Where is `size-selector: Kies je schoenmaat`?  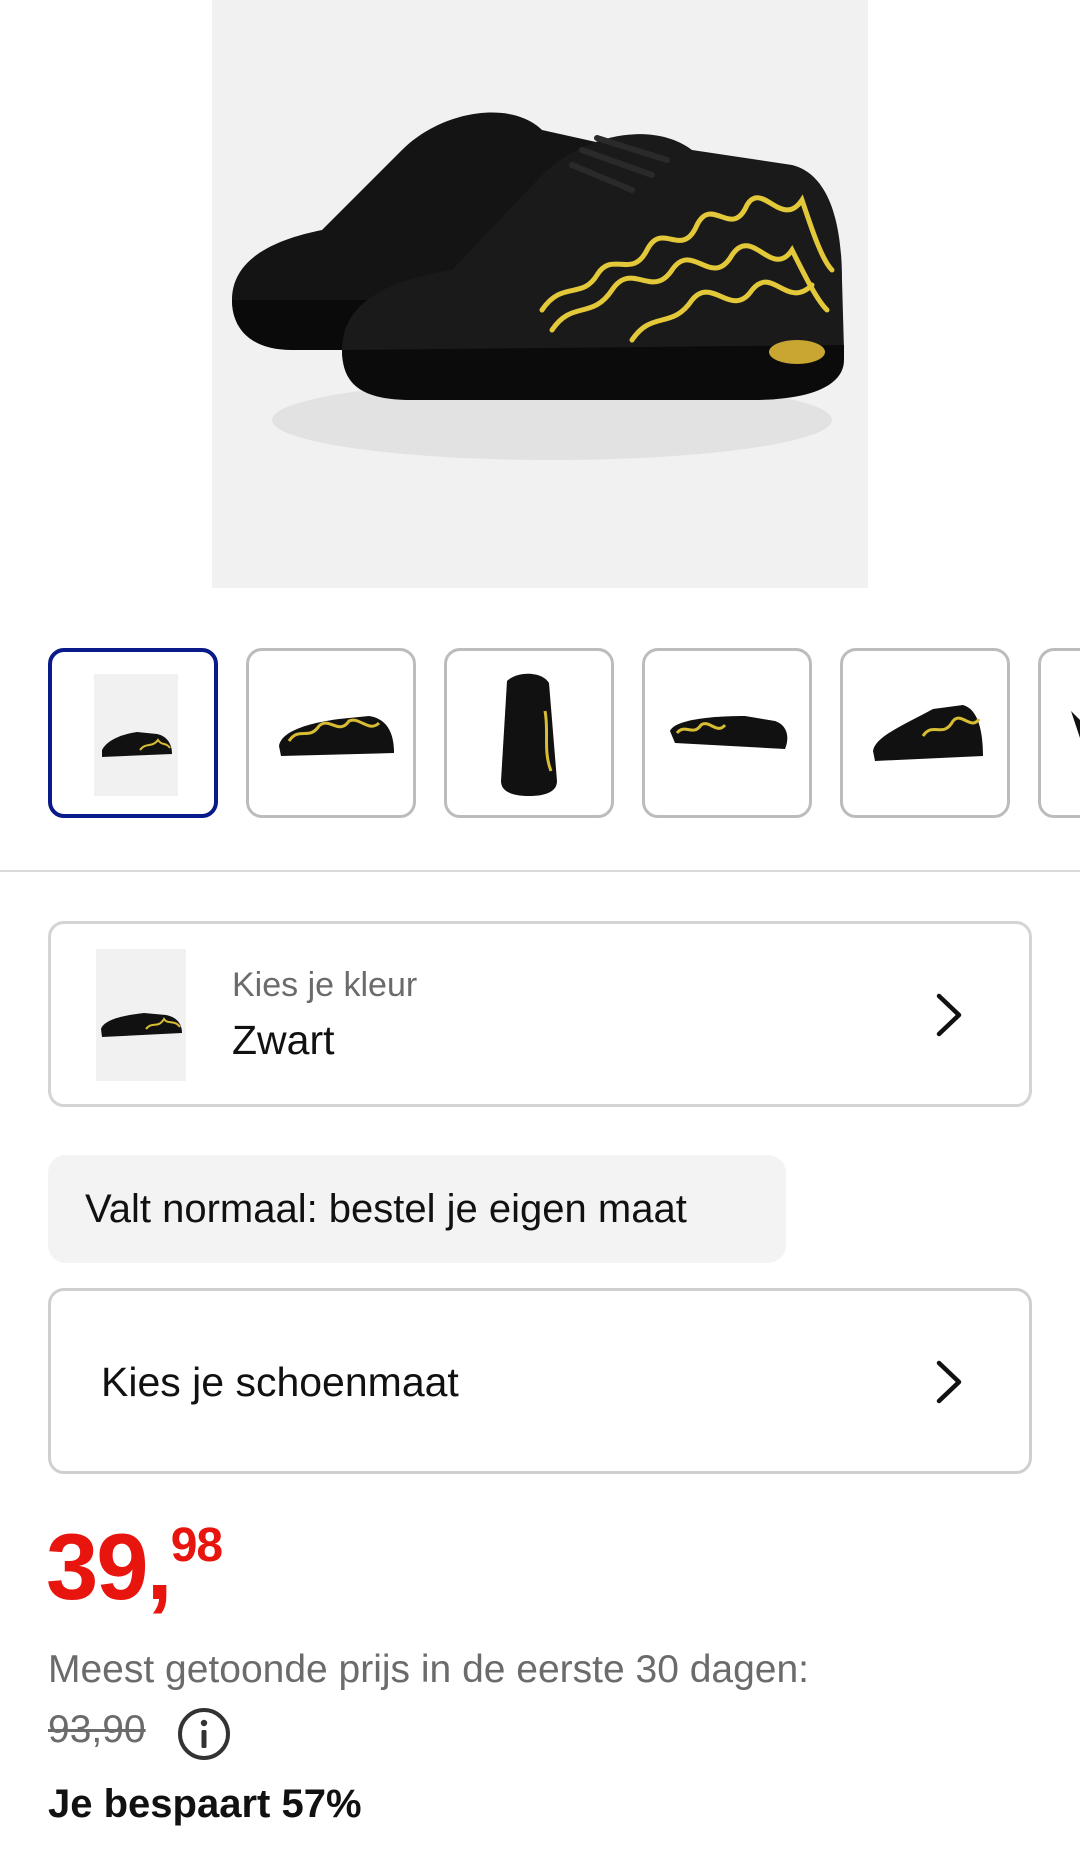 size-selector: Kies je schoenmaat is located at coordinates (540, 1381).